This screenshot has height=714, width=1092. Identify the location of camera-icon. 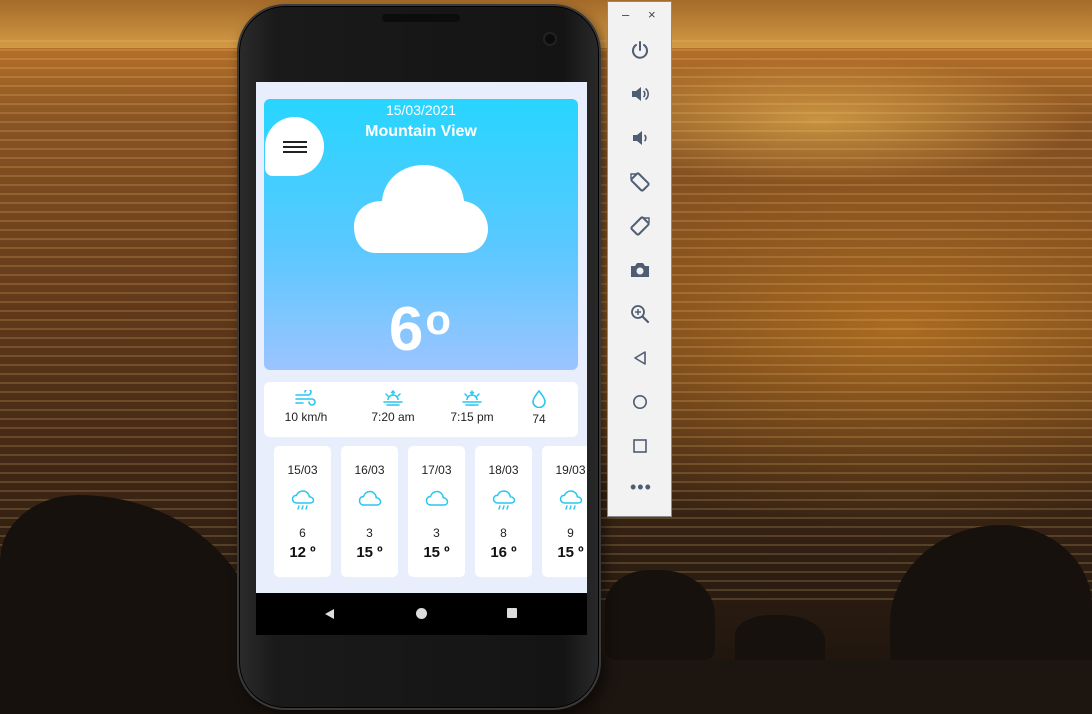
(640, 270).